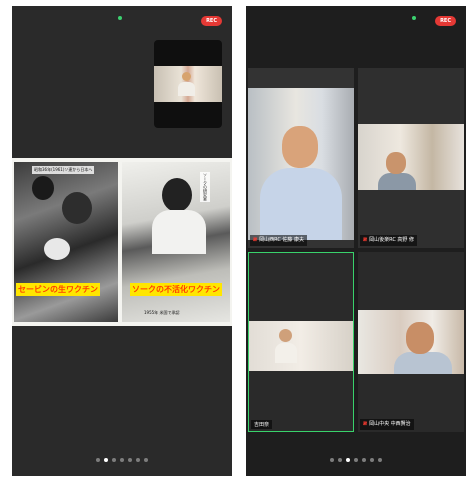  I want to click on participant-name-tag: 吉田奈, so click(262, 424).